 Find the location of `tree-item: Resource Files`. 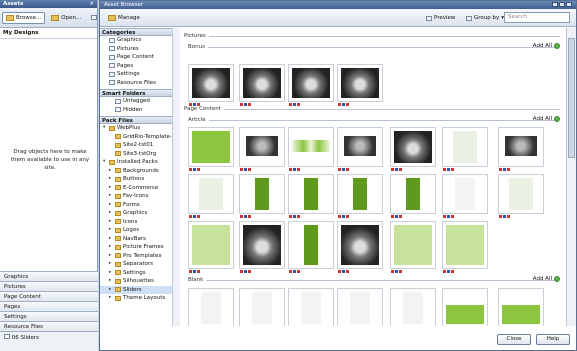

tree-item: Resource Files is located at coordinates (139, 83).